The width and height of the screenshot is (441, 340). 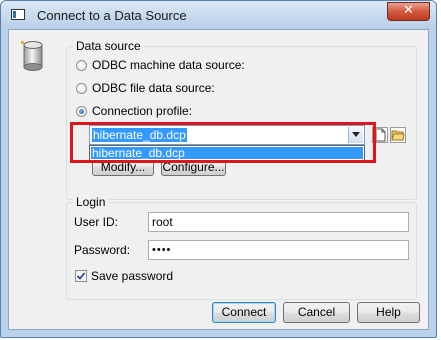 What do you see at coordinates (278, 222) in the screenshot?
I see `user-id-field: root` at bounding box center [278, 222].